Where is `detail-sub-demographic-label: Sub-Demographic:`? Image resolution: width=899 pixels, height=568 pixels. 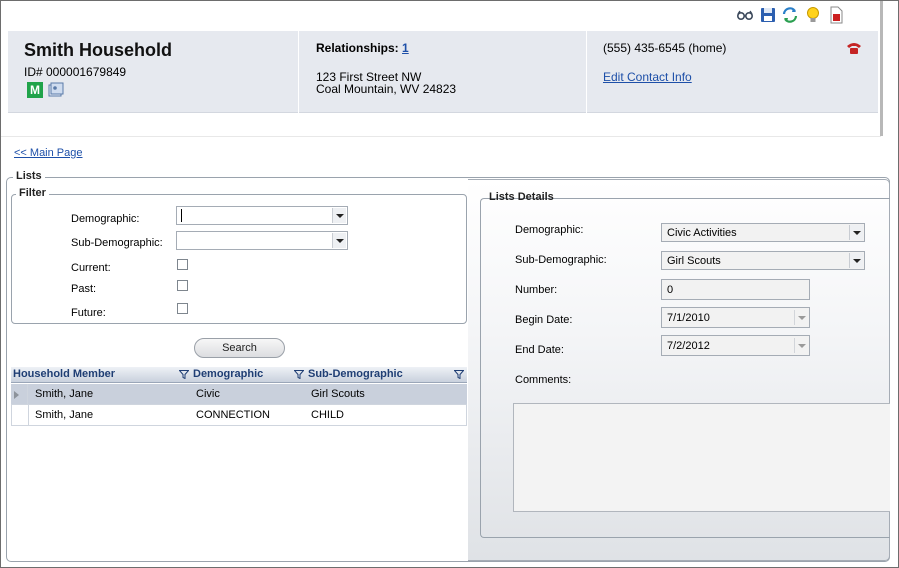
detail-sub-demographic-label: Sub-Demographic: is located at coordinates (561, 260).